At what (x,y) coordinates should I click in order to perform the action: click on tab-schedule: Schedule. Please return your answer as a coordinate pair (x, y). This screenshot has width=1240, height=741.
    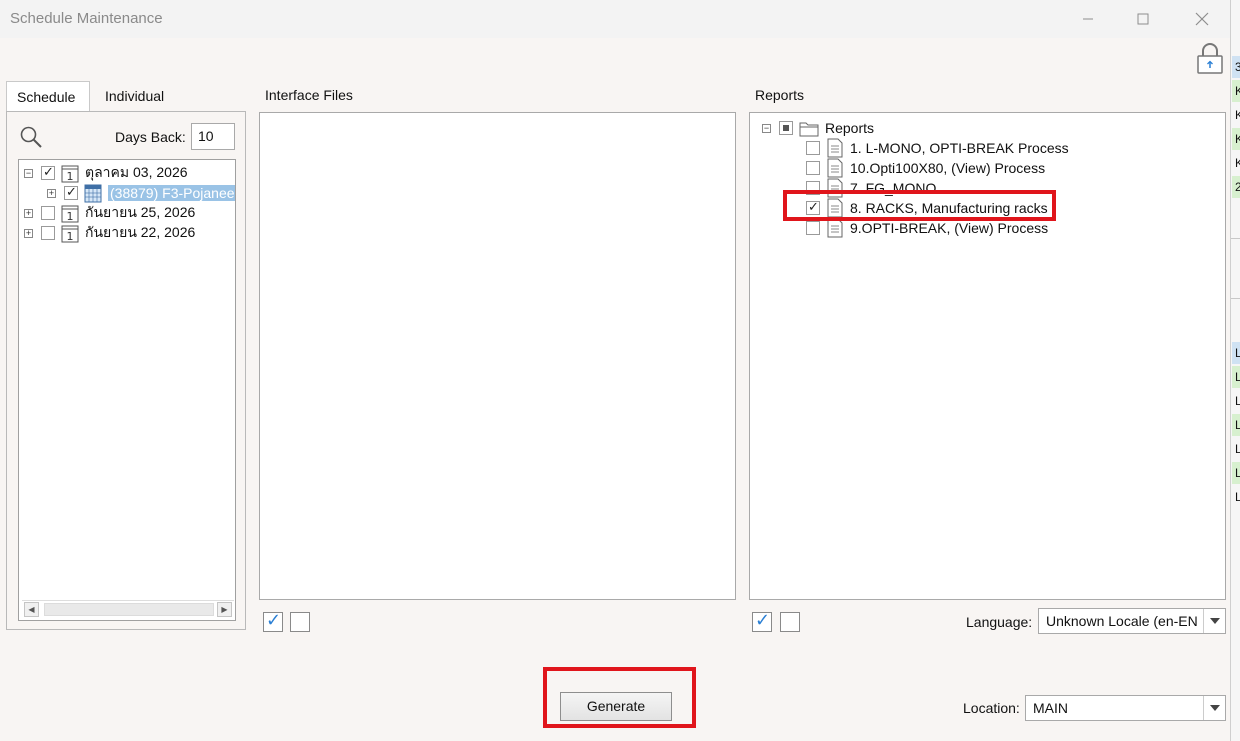
    Looking at the image, I should click on (48, 96).